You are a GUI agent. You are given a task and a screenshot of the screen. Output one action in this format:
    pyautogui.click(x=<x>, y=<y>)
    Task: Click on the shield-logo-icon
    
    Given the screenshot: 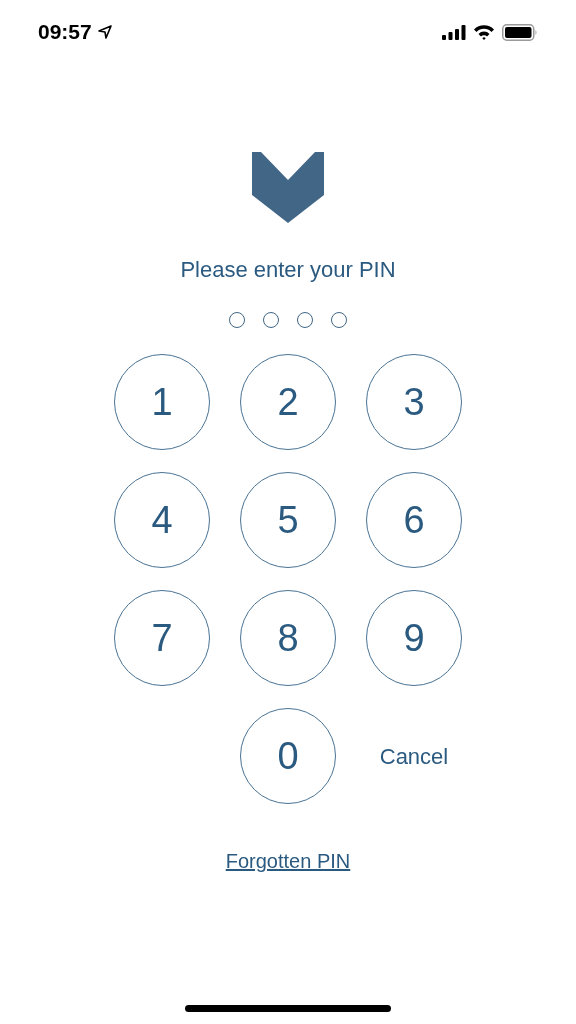 What is the action you would take?
    pyautogui.click(x=288, y=188)
    